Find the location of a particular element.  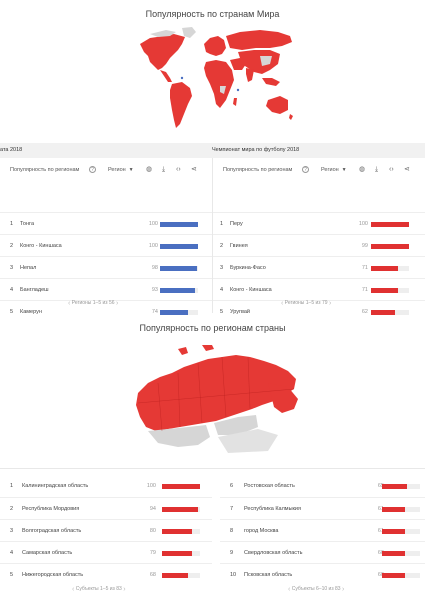

region-name: Уругвай is located at coordinates (240, 312).